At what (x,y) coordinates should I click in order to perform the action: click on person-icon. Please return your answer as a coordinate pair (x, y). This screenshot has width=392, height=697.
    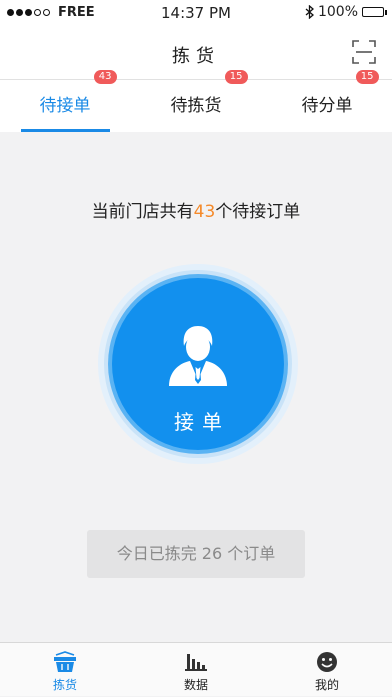
    Looking at the image, I should click on (198, 356).